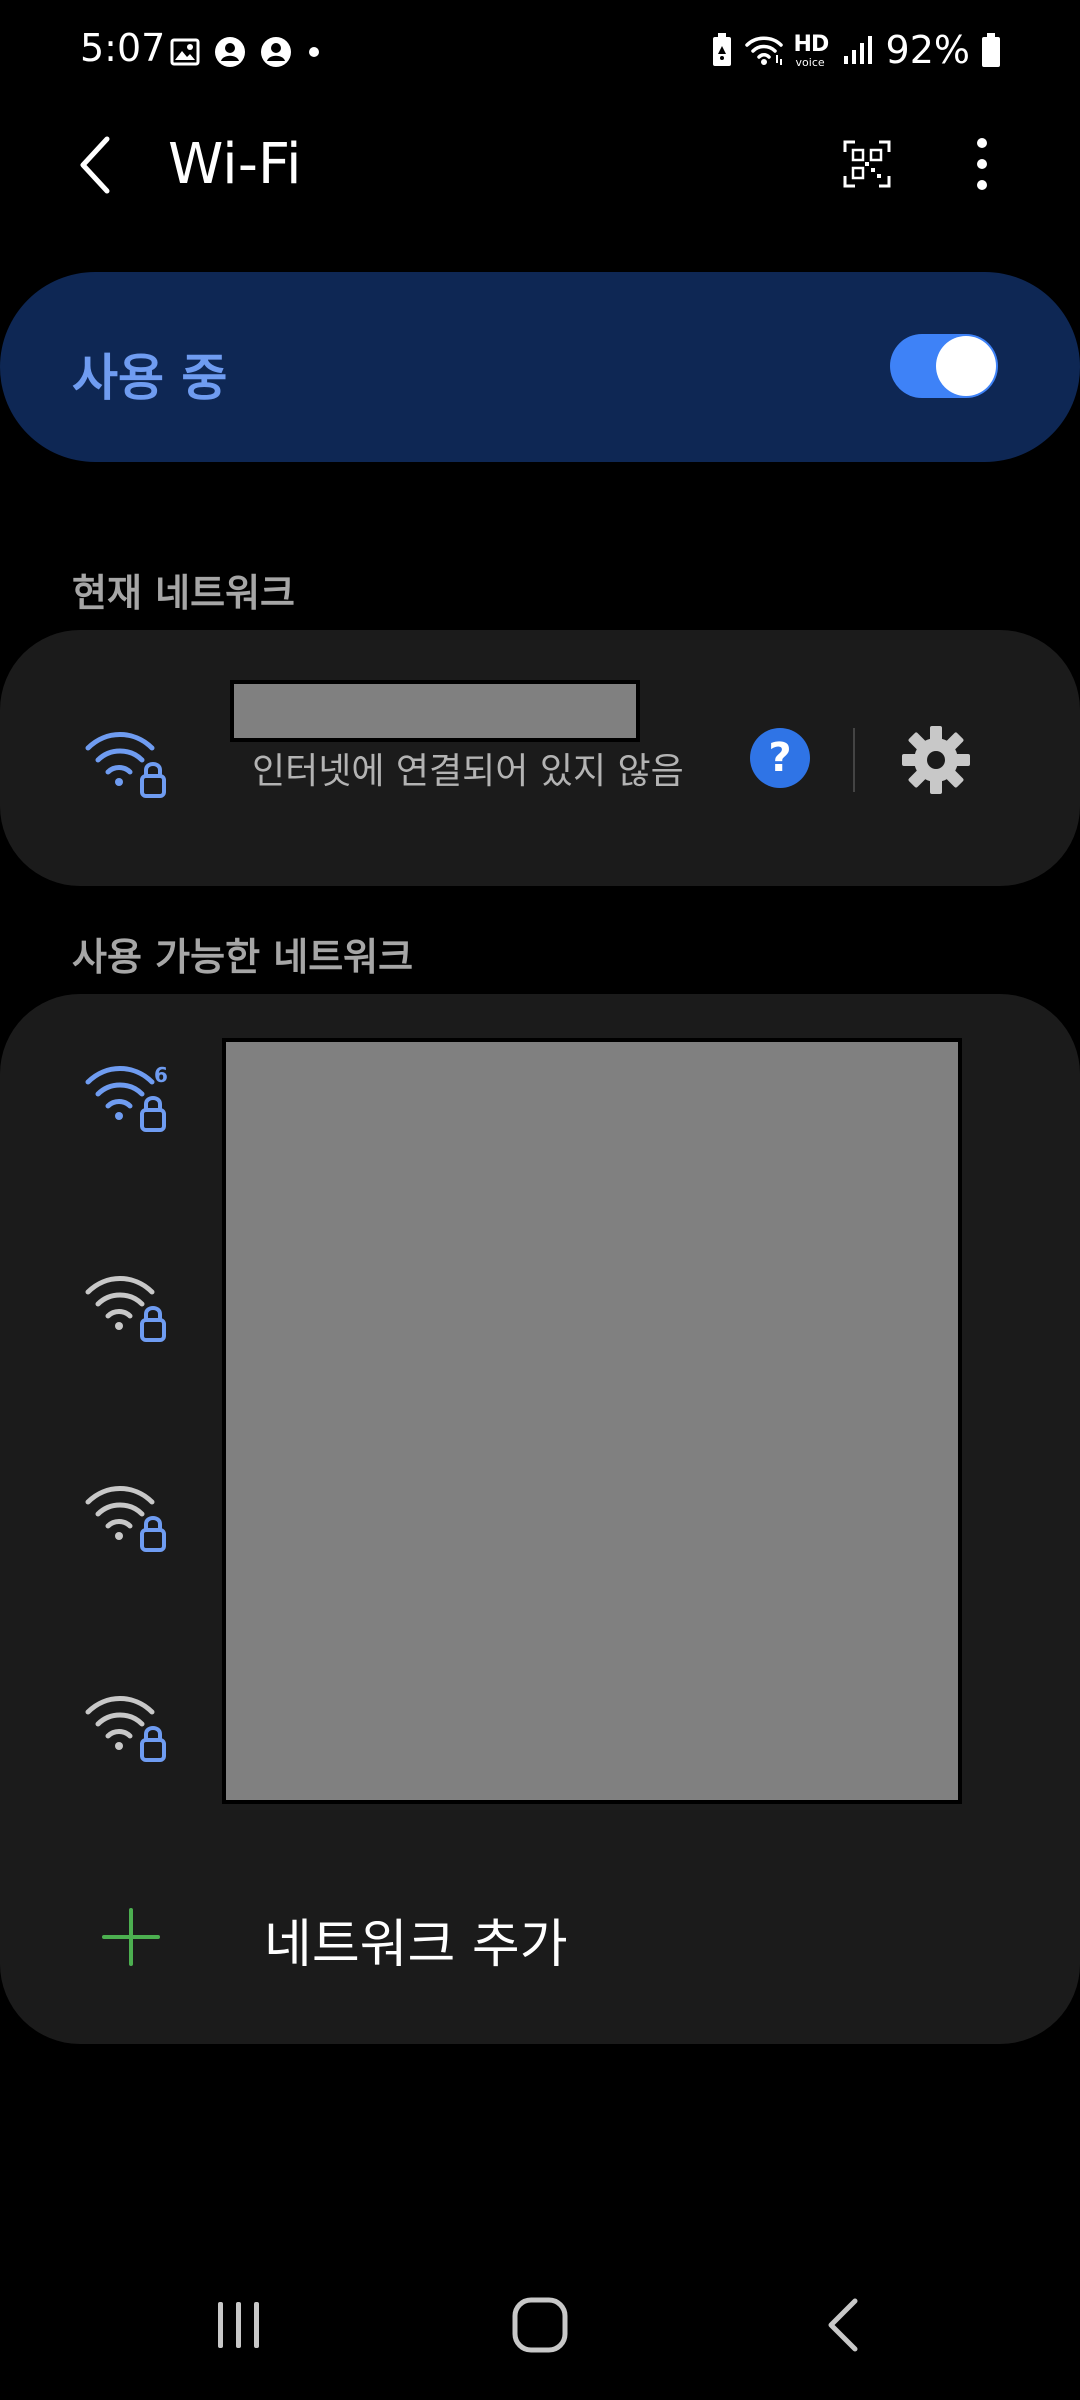  I want to click on help-button: ?, so click(780, 758).